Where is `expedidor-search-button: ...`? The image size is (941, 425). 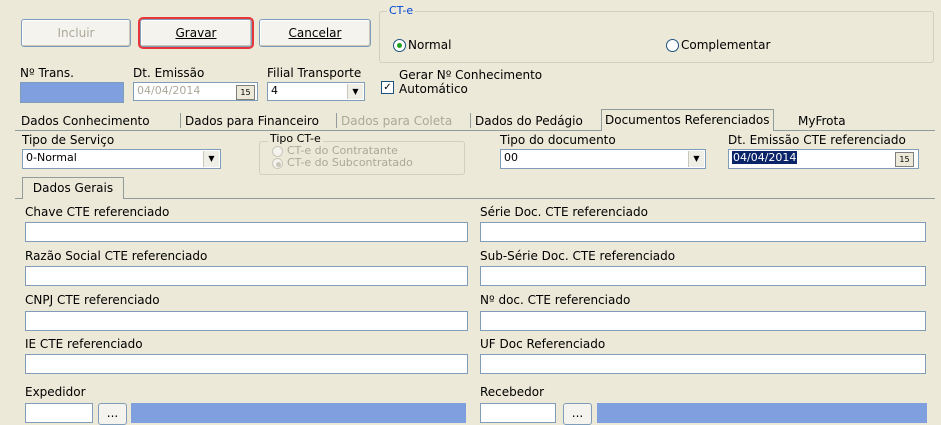
expedidor-search-button: ... is located at coordinates (112, 414).